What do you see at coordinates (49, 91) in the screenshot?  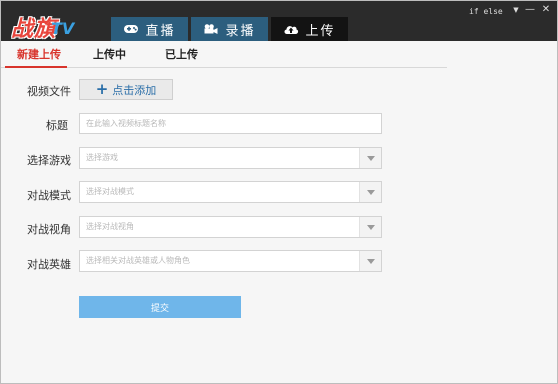 I see `video-file-label: 视频文件` at bounding box center [49, 91].